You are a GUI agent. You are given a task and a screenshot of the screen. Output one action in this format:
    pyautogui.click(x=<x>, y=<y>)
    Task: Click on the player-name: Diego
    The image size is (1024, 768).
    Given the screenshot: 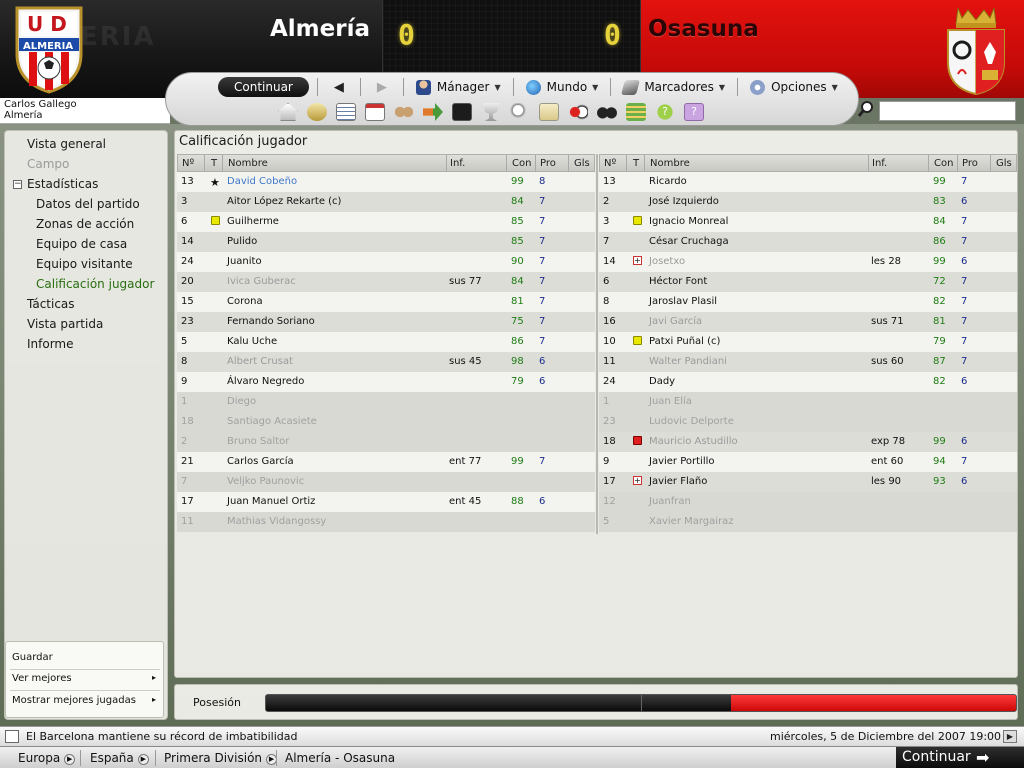 What is the action you would take?
    pyautogui.click(x=241, y=401)
    